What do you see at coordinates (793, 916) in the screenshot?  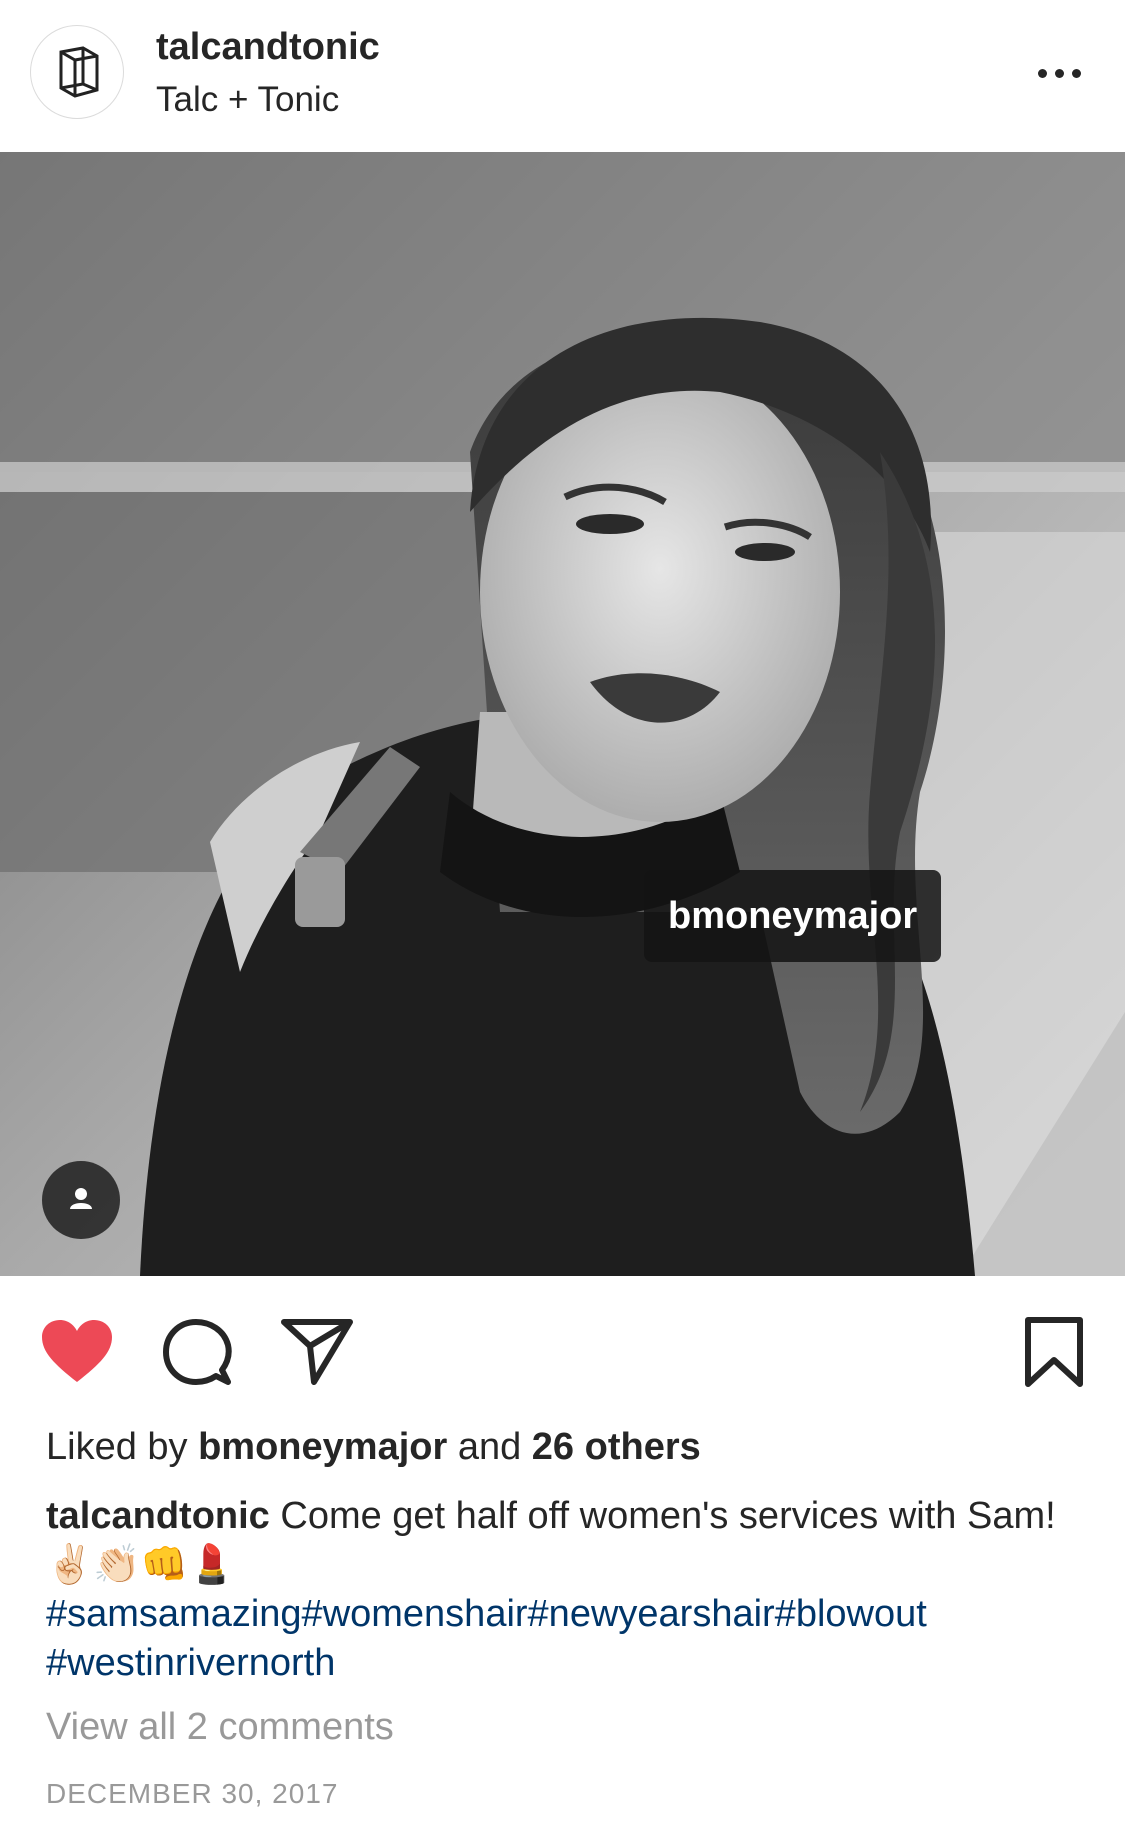 I see `photo-user-tag: bmoneymajor` at bounding box center [793, 916].